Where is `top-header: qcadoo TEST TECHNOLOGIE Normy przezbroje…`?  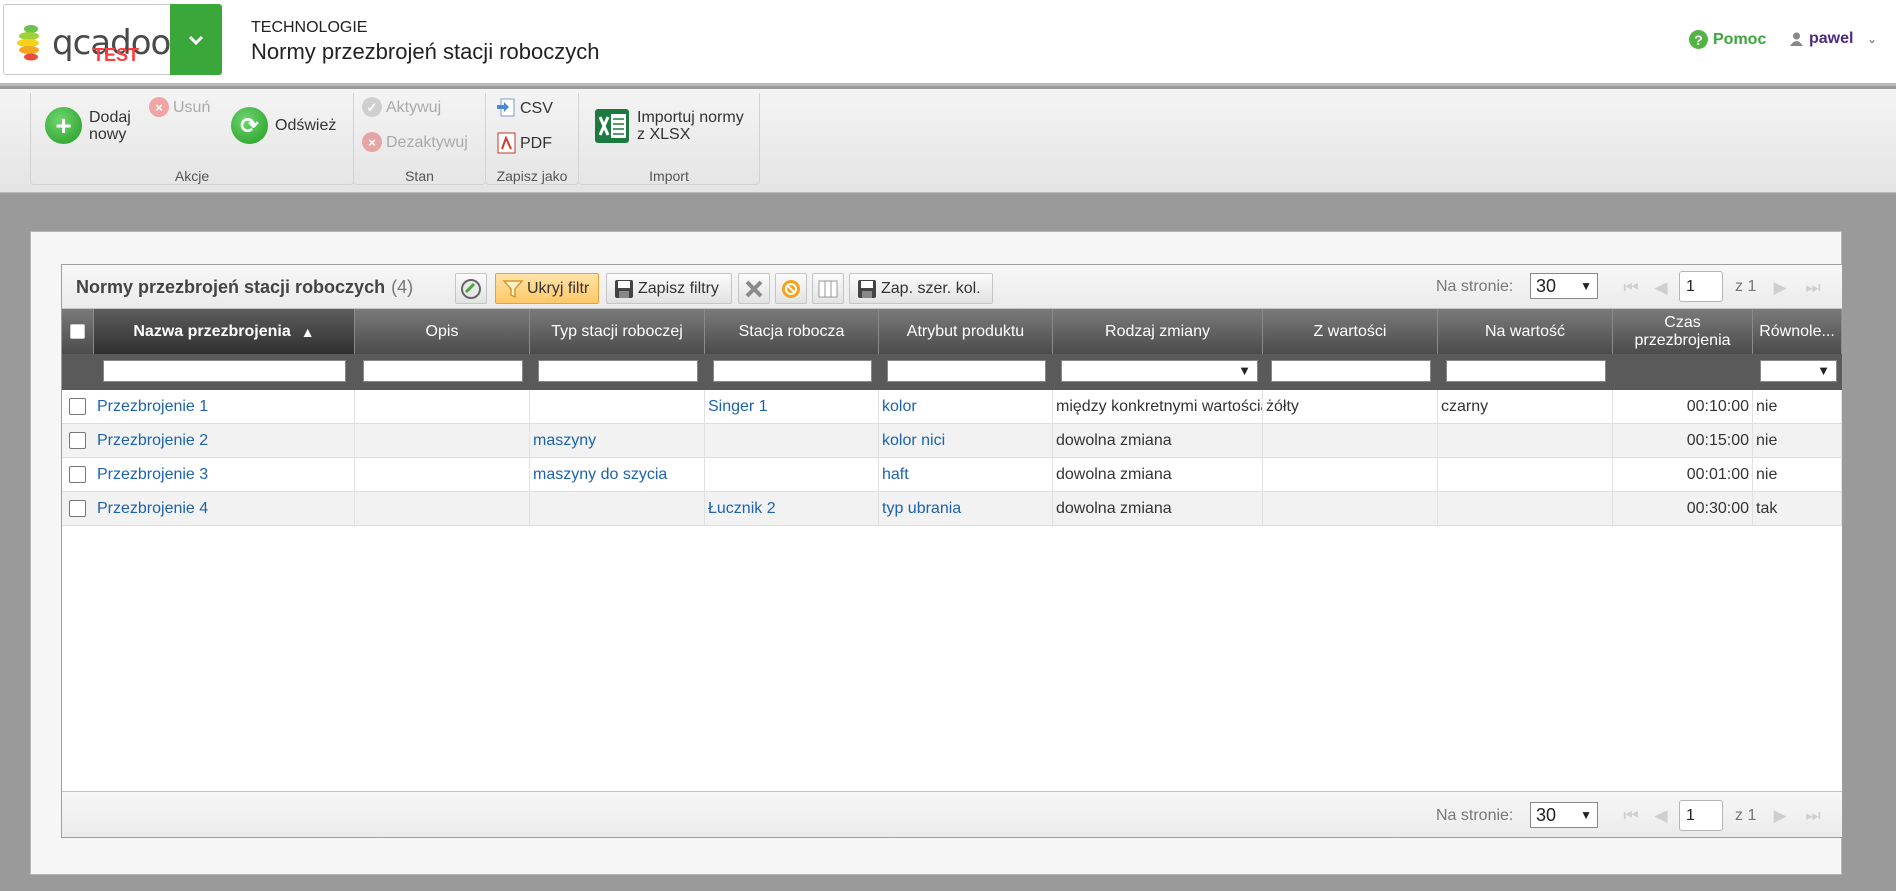 top-header: qcadoo TEST TECHNOLOGIE Normy przezbroje… is located at coordinates (948, 43).